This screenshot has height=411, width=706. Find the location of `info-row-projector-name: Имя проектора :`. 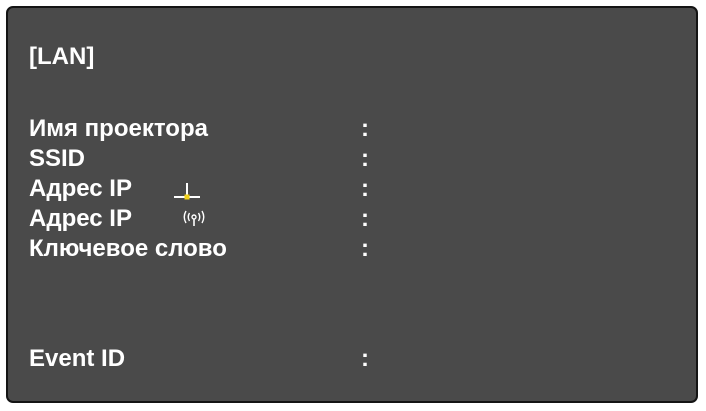

info-row-projector-name: Имя проектора : is located at coordinates (354, 129).